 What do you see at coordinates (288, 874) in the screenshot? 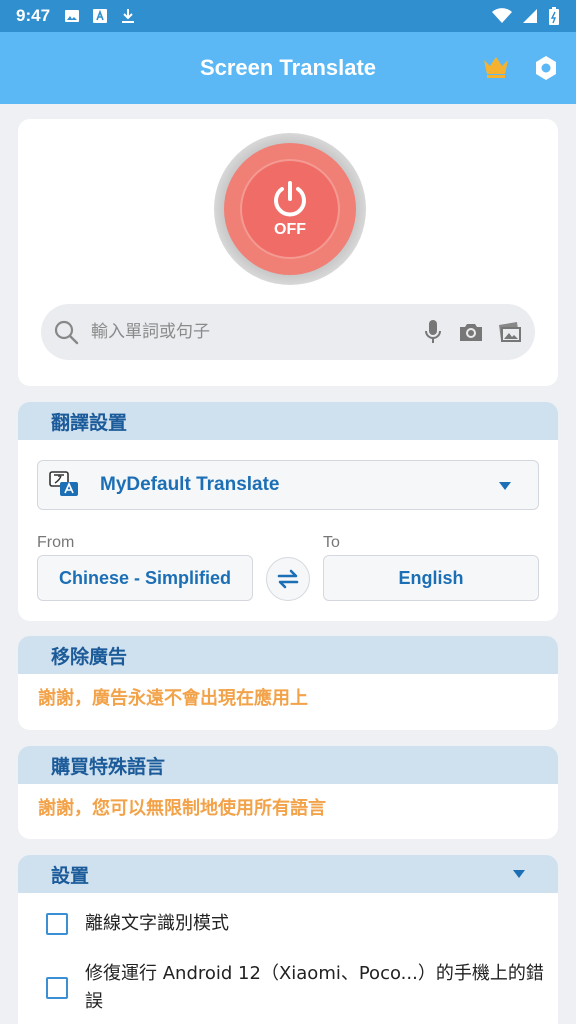
I see `settings-header: 設置` at bounding box center [288, 874].